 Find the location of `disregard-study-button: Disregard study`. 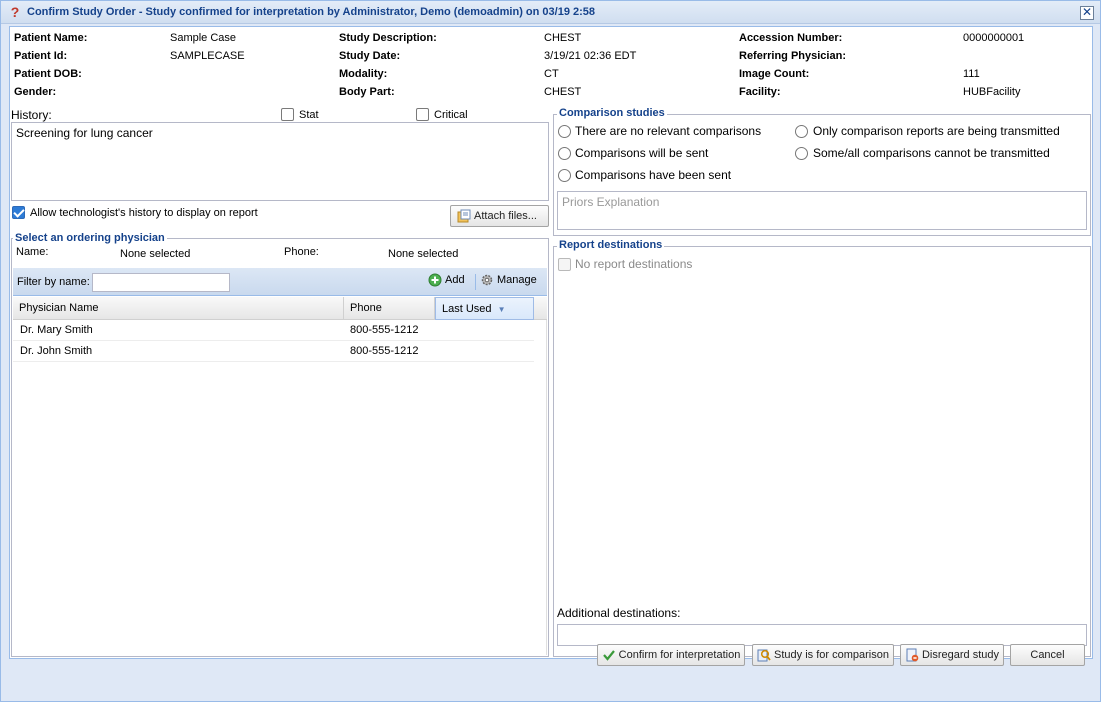

disregard-study-button: Disregard study is located at coordinates (952, 655).